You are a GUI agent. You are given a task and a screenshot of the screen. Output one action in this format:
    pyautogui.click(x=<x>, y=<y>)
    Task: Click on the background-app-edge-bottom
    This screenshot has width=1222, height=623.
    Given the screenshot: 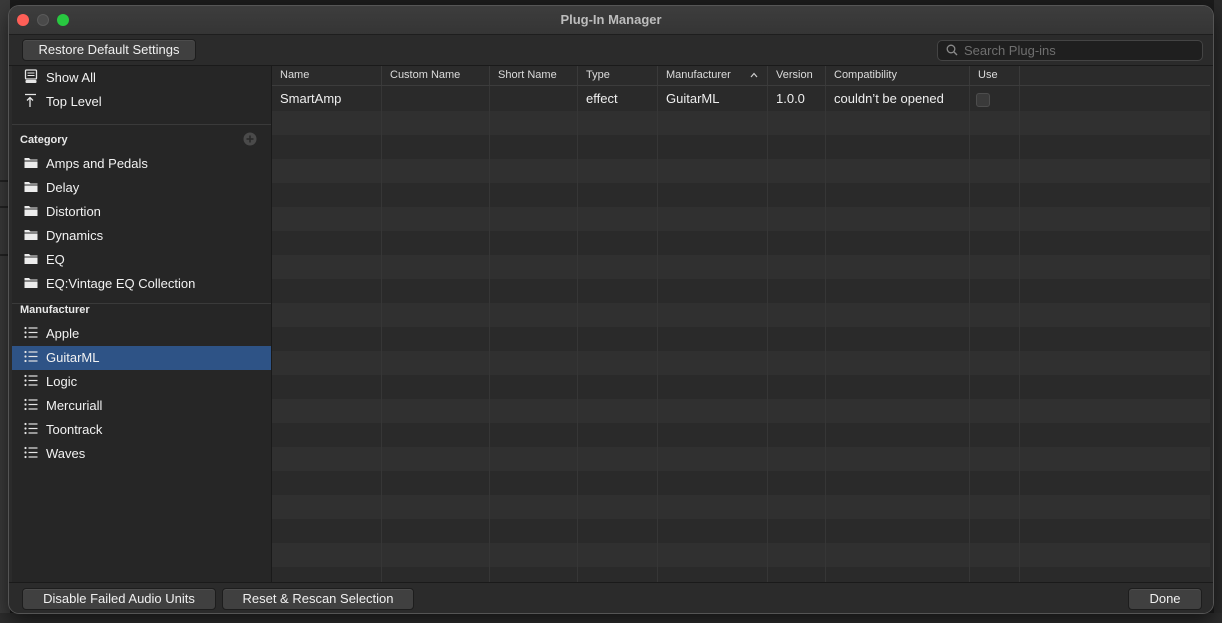 What is the action you would take?
    pyautogui.click(x=611, y=618)
    